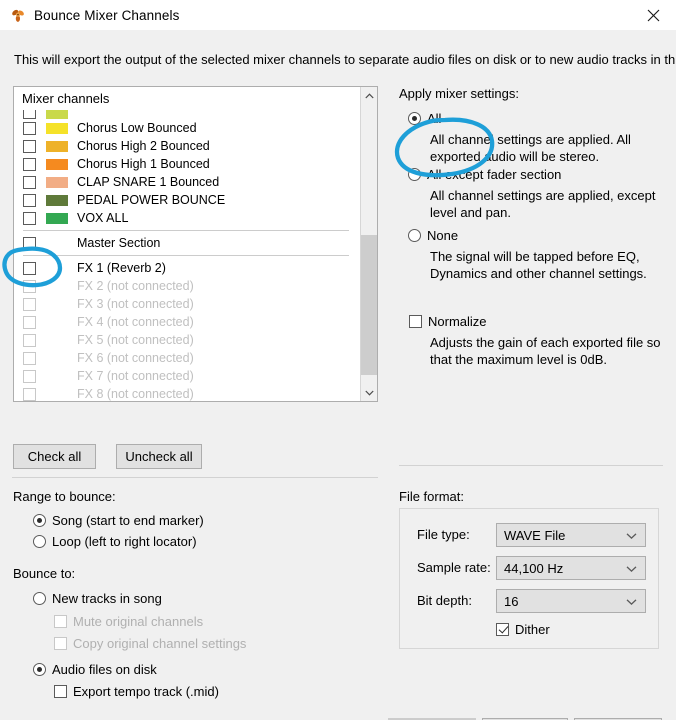 This screenshot has height=720, width=676. I want to click on checkbox-dither: Dither, so click(523, 629).